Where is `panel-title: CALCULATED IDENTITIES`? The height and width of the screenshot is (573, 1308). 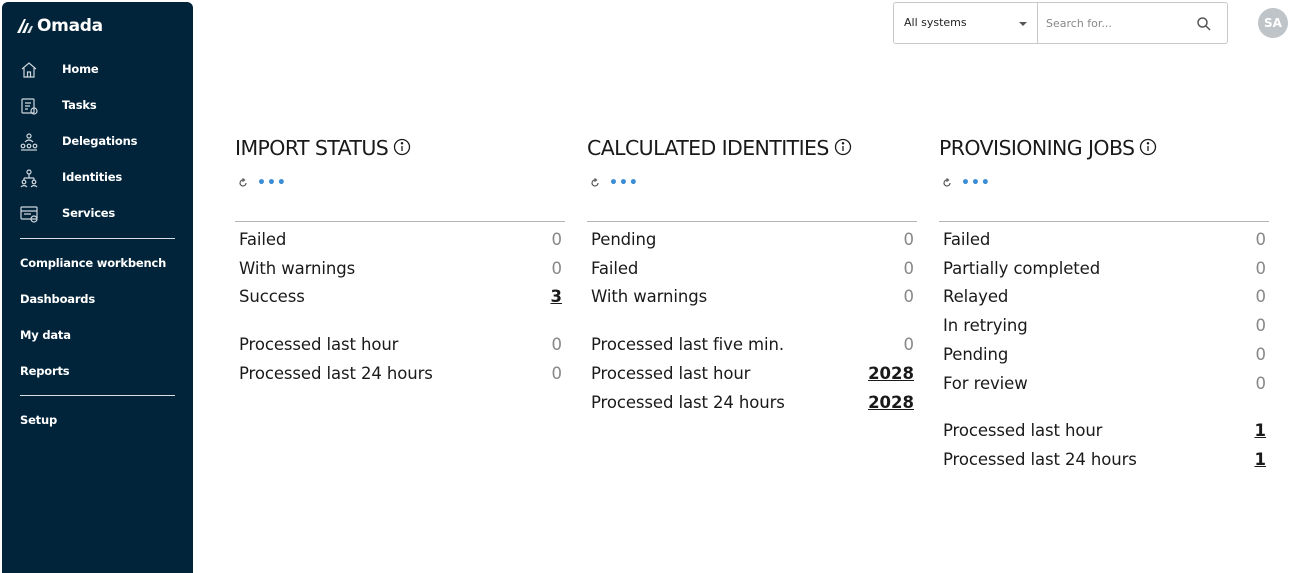 panel-title: CALCULATED IDENTITIES is located at coordinates (719, 148).